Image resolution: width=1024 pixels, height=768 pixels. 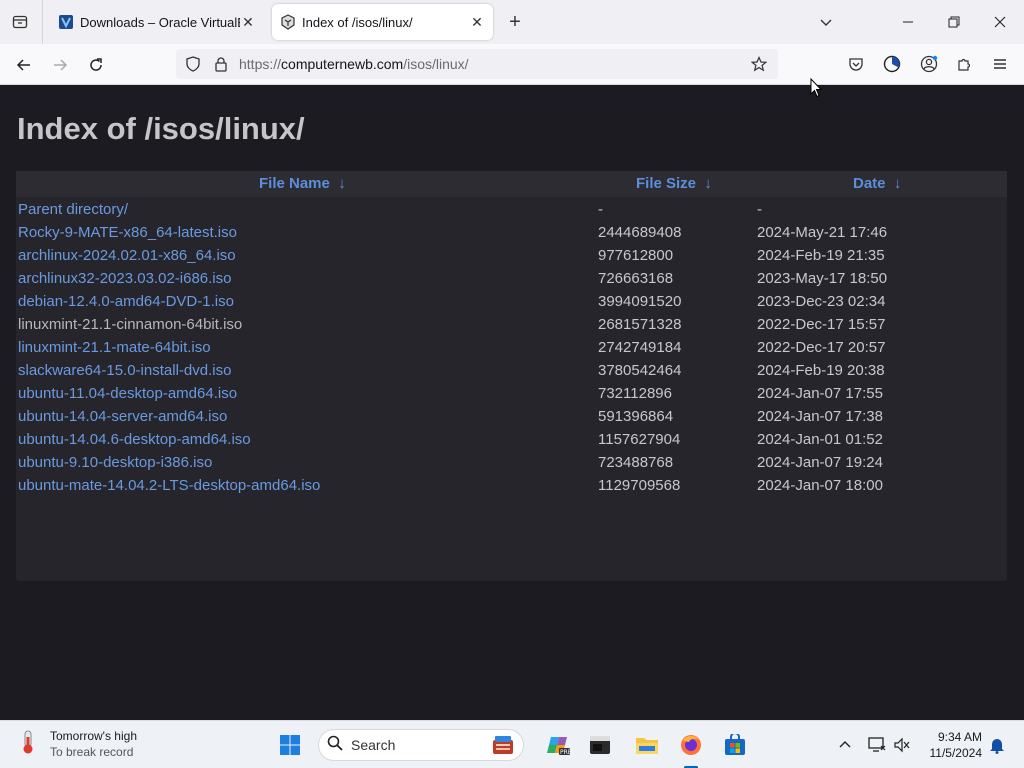 What do you see at coordinates (964, 64) in the screenshot?
I see `extensions-puzzle-icon` at bounding box center [964, 64].